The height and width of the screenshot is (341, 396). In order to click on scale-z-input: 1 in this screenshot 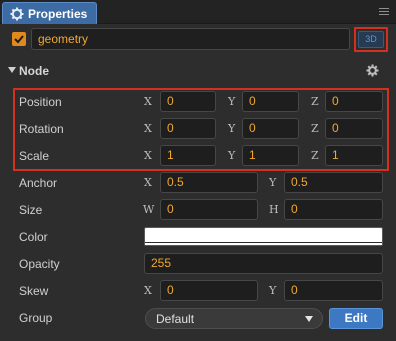, I will do `click(354, 155)`.